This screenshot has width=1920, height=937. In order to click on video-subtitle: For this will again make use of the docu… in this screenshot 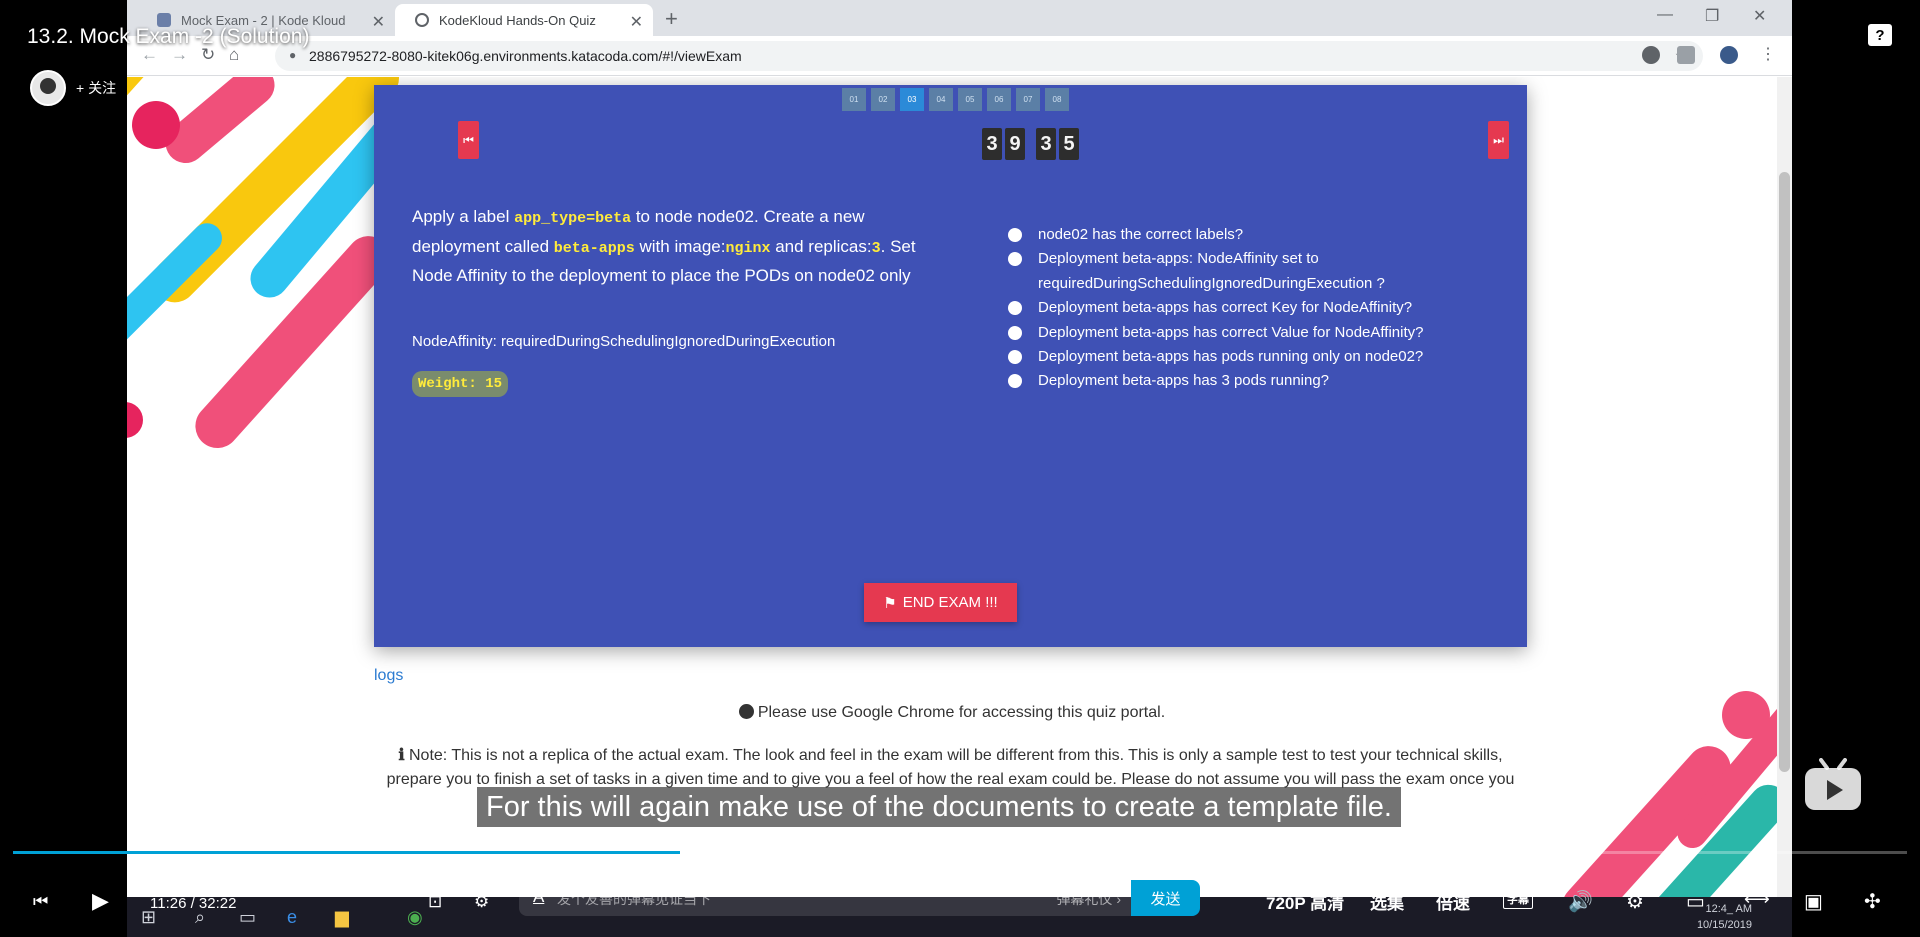, I will do `click(939, 807)`.